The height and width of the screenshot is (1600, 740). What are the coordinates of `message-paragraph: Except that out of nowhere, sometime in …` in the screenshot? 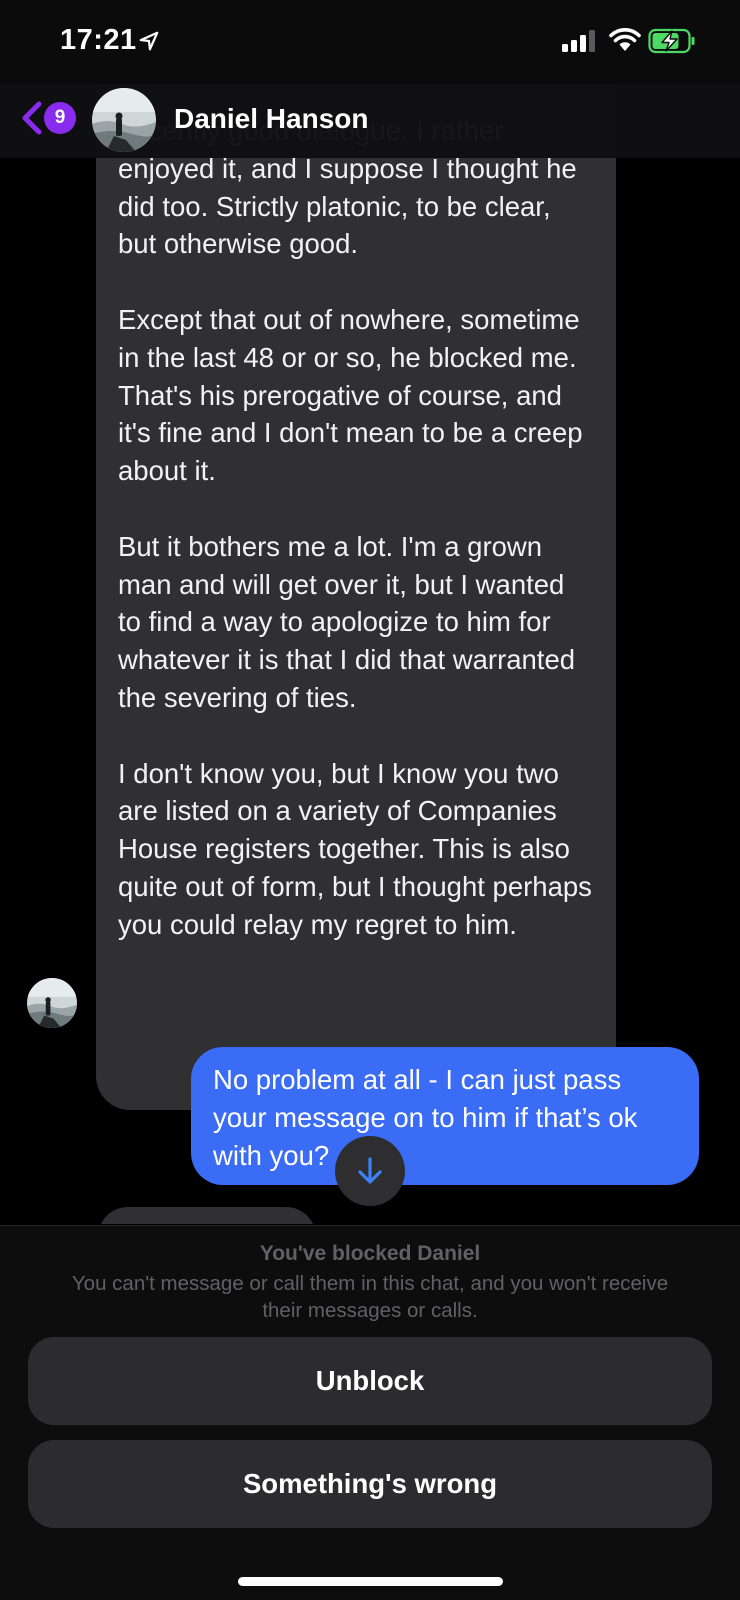 It's located at (350, 395).